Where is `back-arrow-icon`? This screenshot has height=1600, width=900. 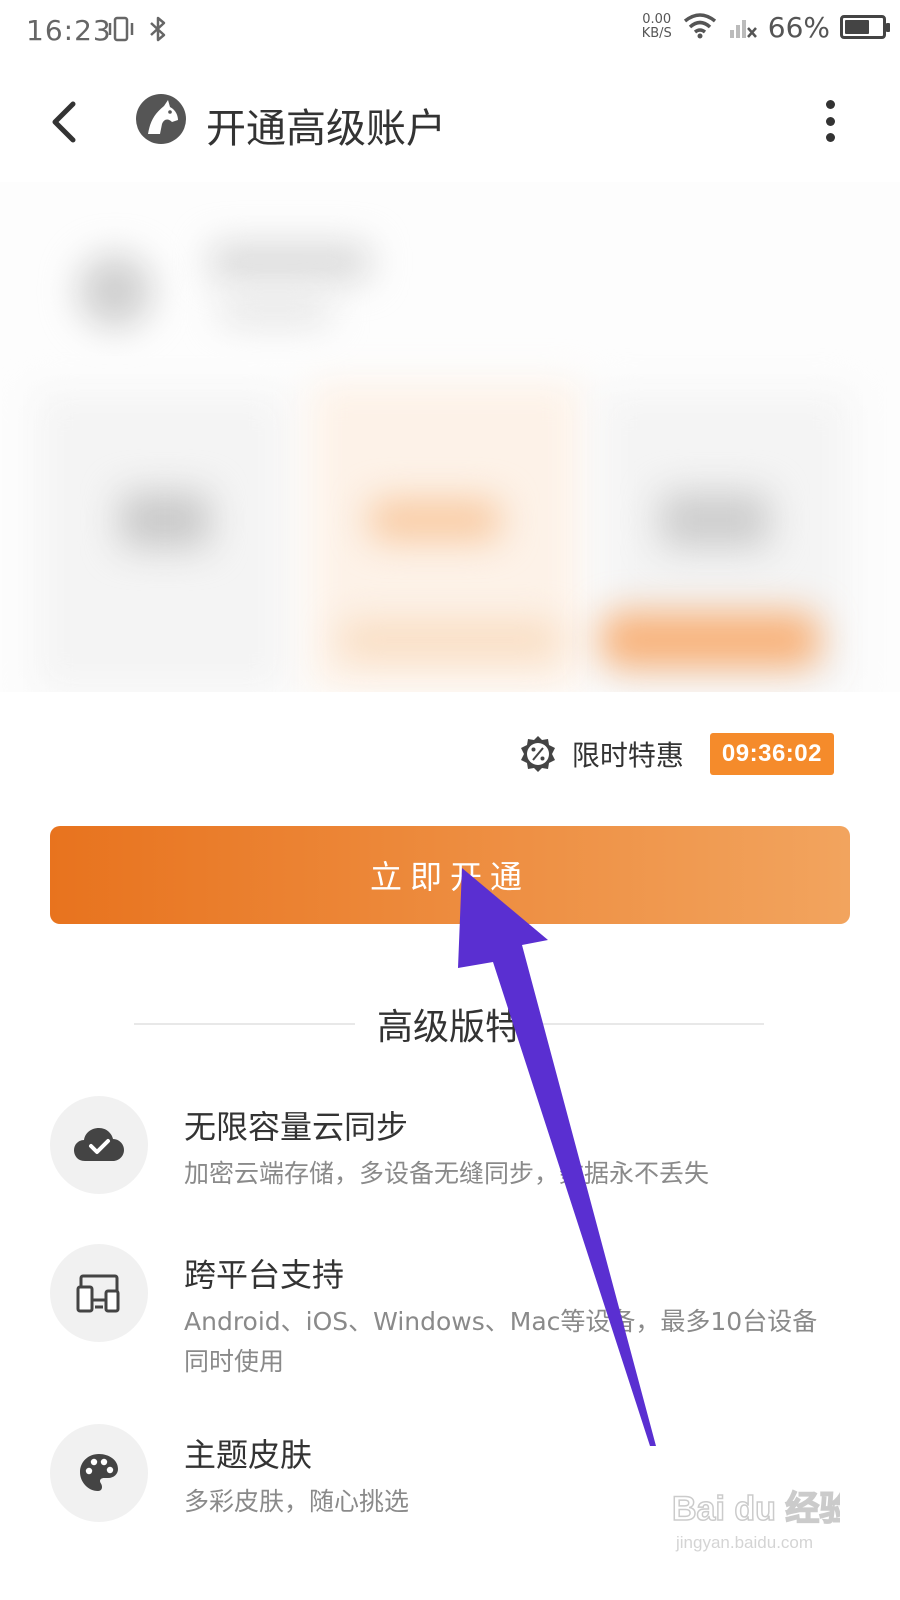 back-arrow-icon is located at coordinates (64, 122).